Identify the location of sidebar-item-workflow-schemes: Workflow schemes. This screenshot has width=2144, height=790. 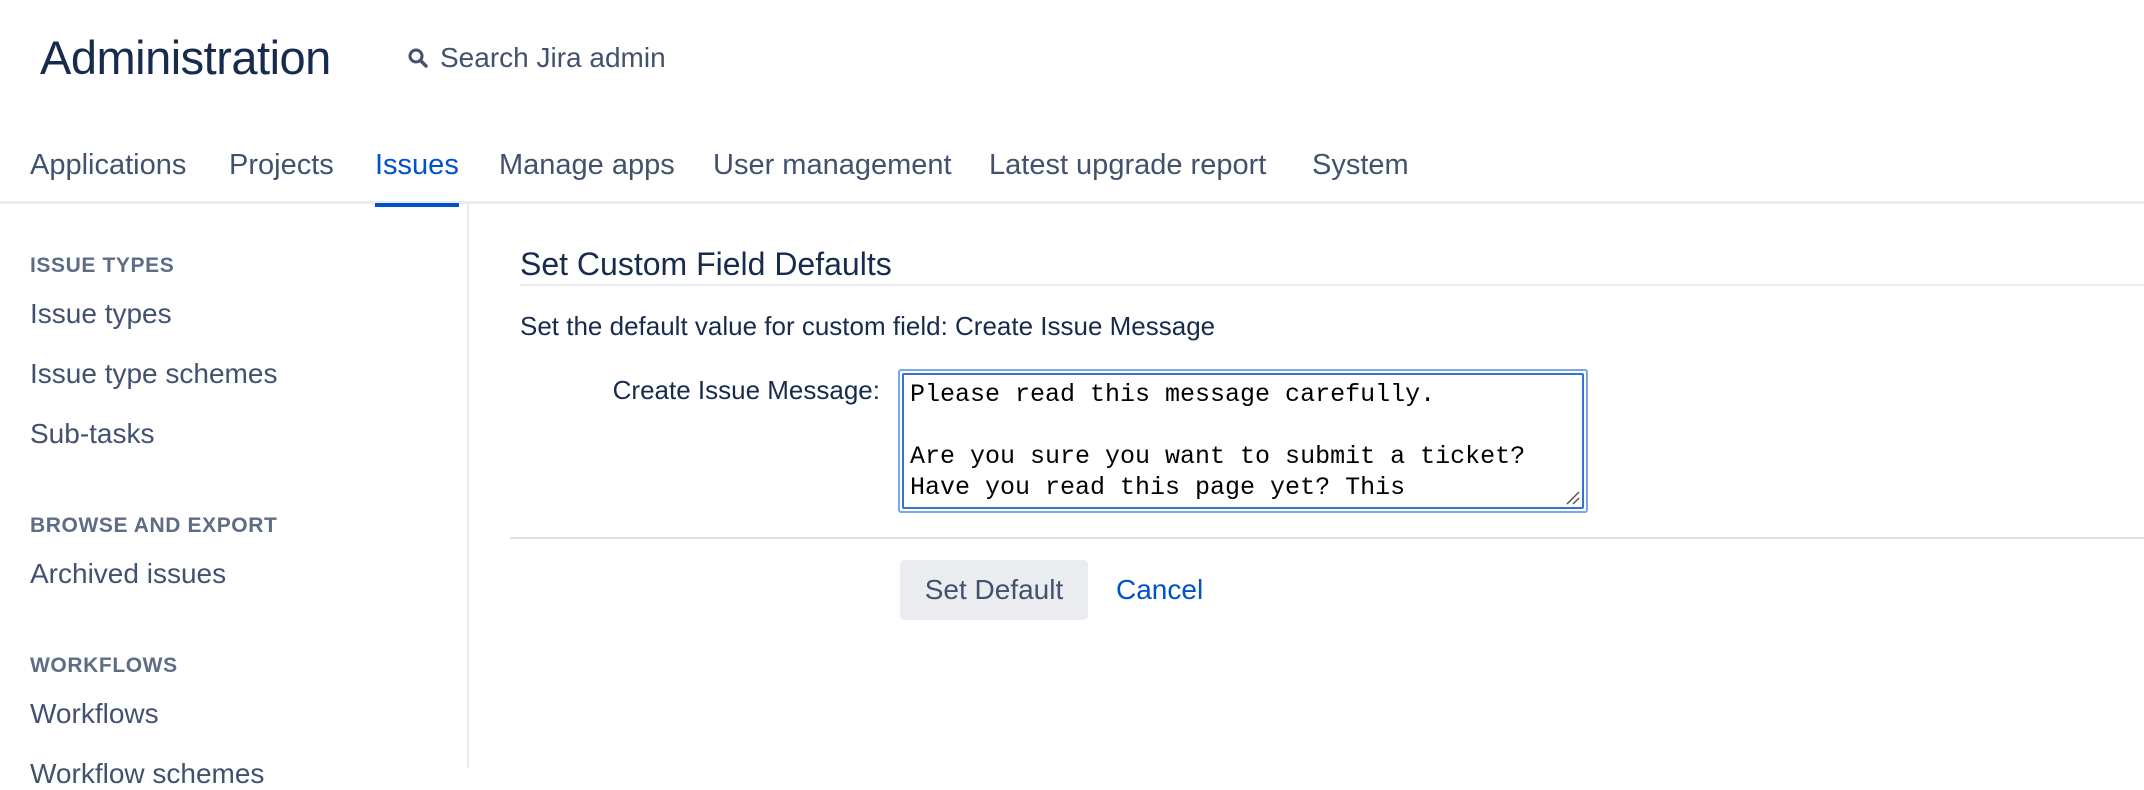
(147, 774).